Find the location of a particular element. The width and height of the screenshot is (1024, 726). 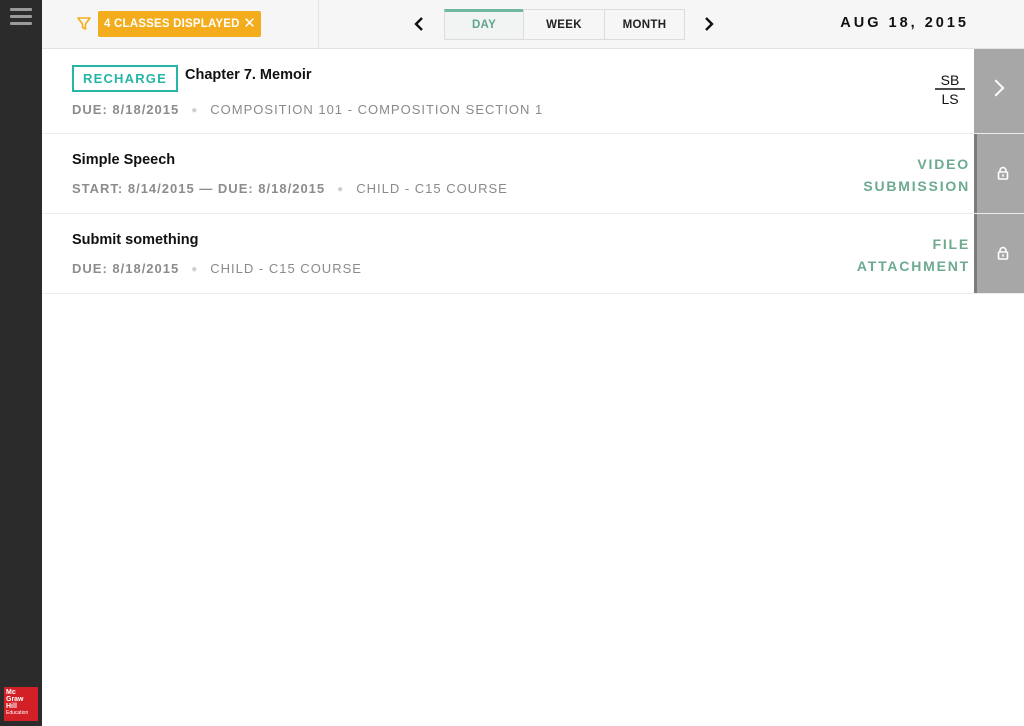

assignment-type-line: SUBMISSION is located at coordinates (916, 186).